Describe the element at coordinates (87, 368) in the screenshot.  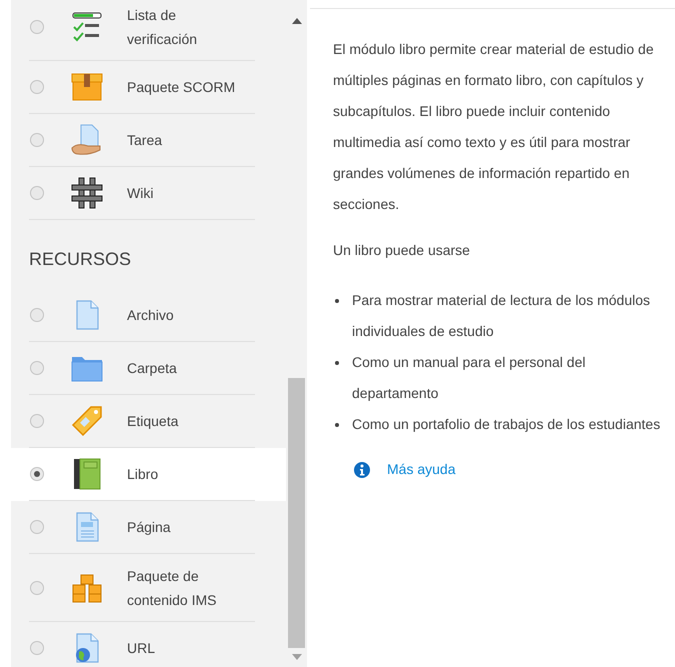
I see `folder-icon` at that location.